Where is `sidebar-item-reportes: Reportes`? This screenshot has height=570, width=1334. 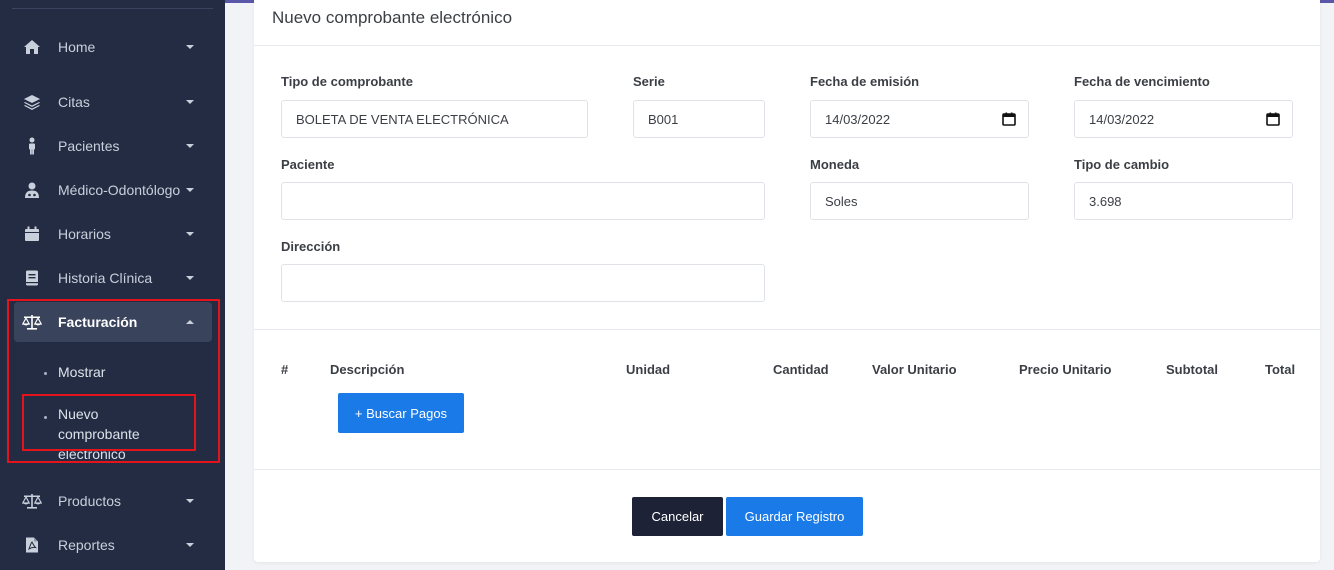 sidebar-item-reportes: Reportes is located at coordinates (113, 545).